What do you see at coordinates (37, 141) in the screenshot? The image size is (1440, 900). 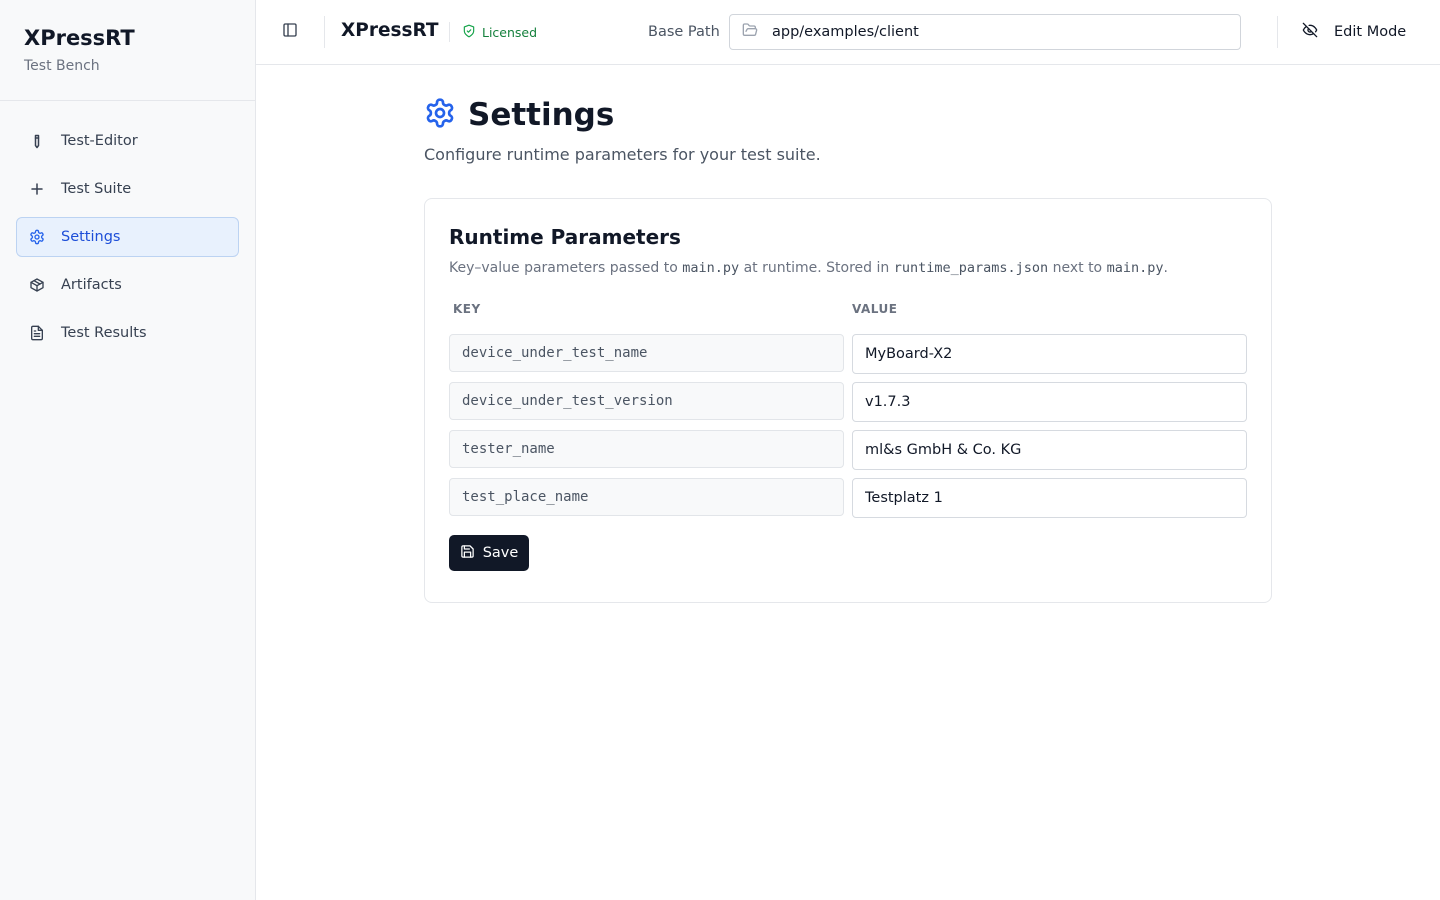 I see `pen-icon` at bounding box center [37, 141].